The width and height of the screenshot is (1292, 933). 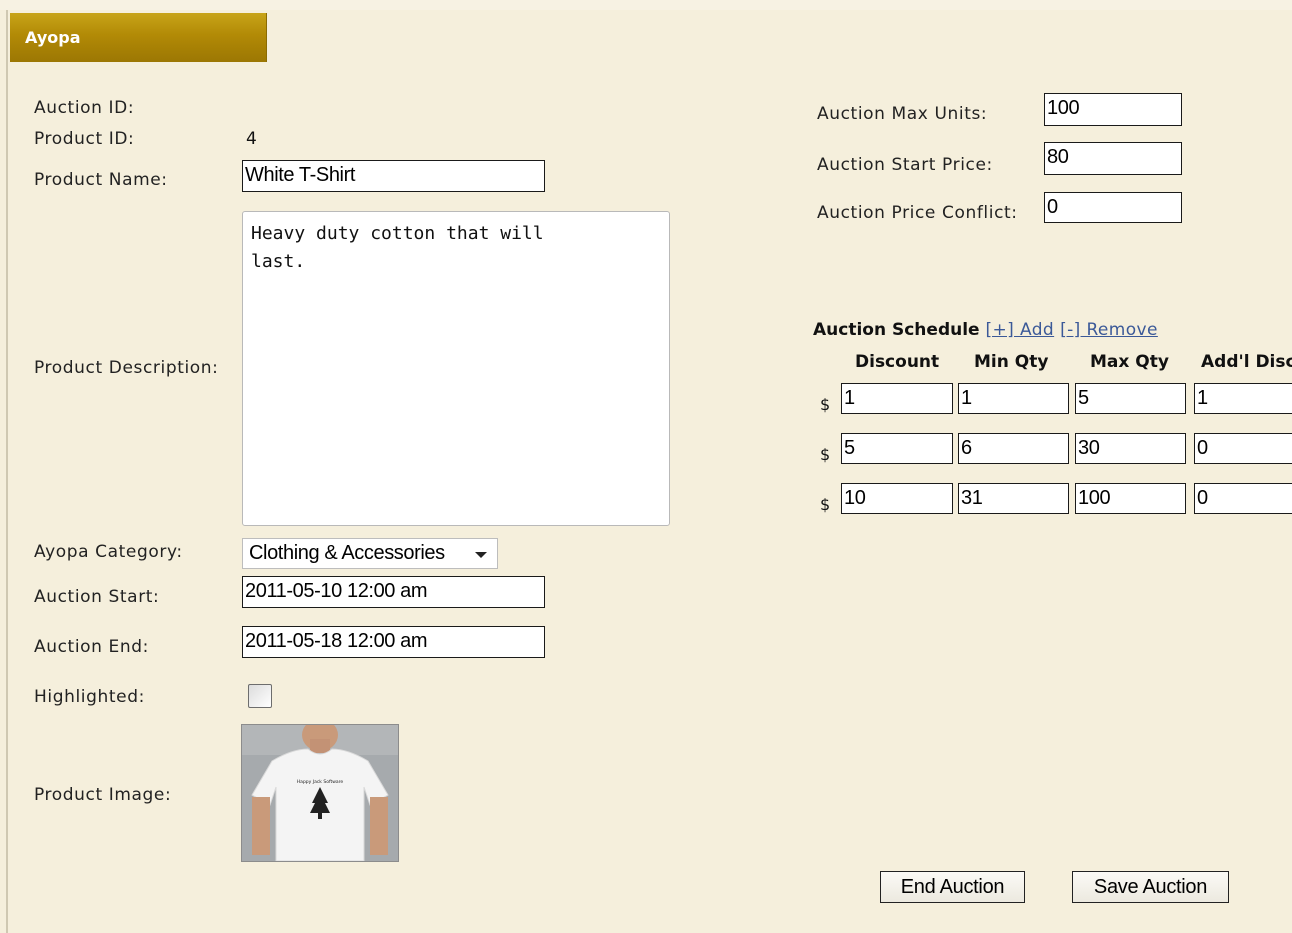 What do you see at coordinates (1150, 887) in the screenshot?
I see `save-auction-button: Save Auction` at bounding box center [1150, 887].